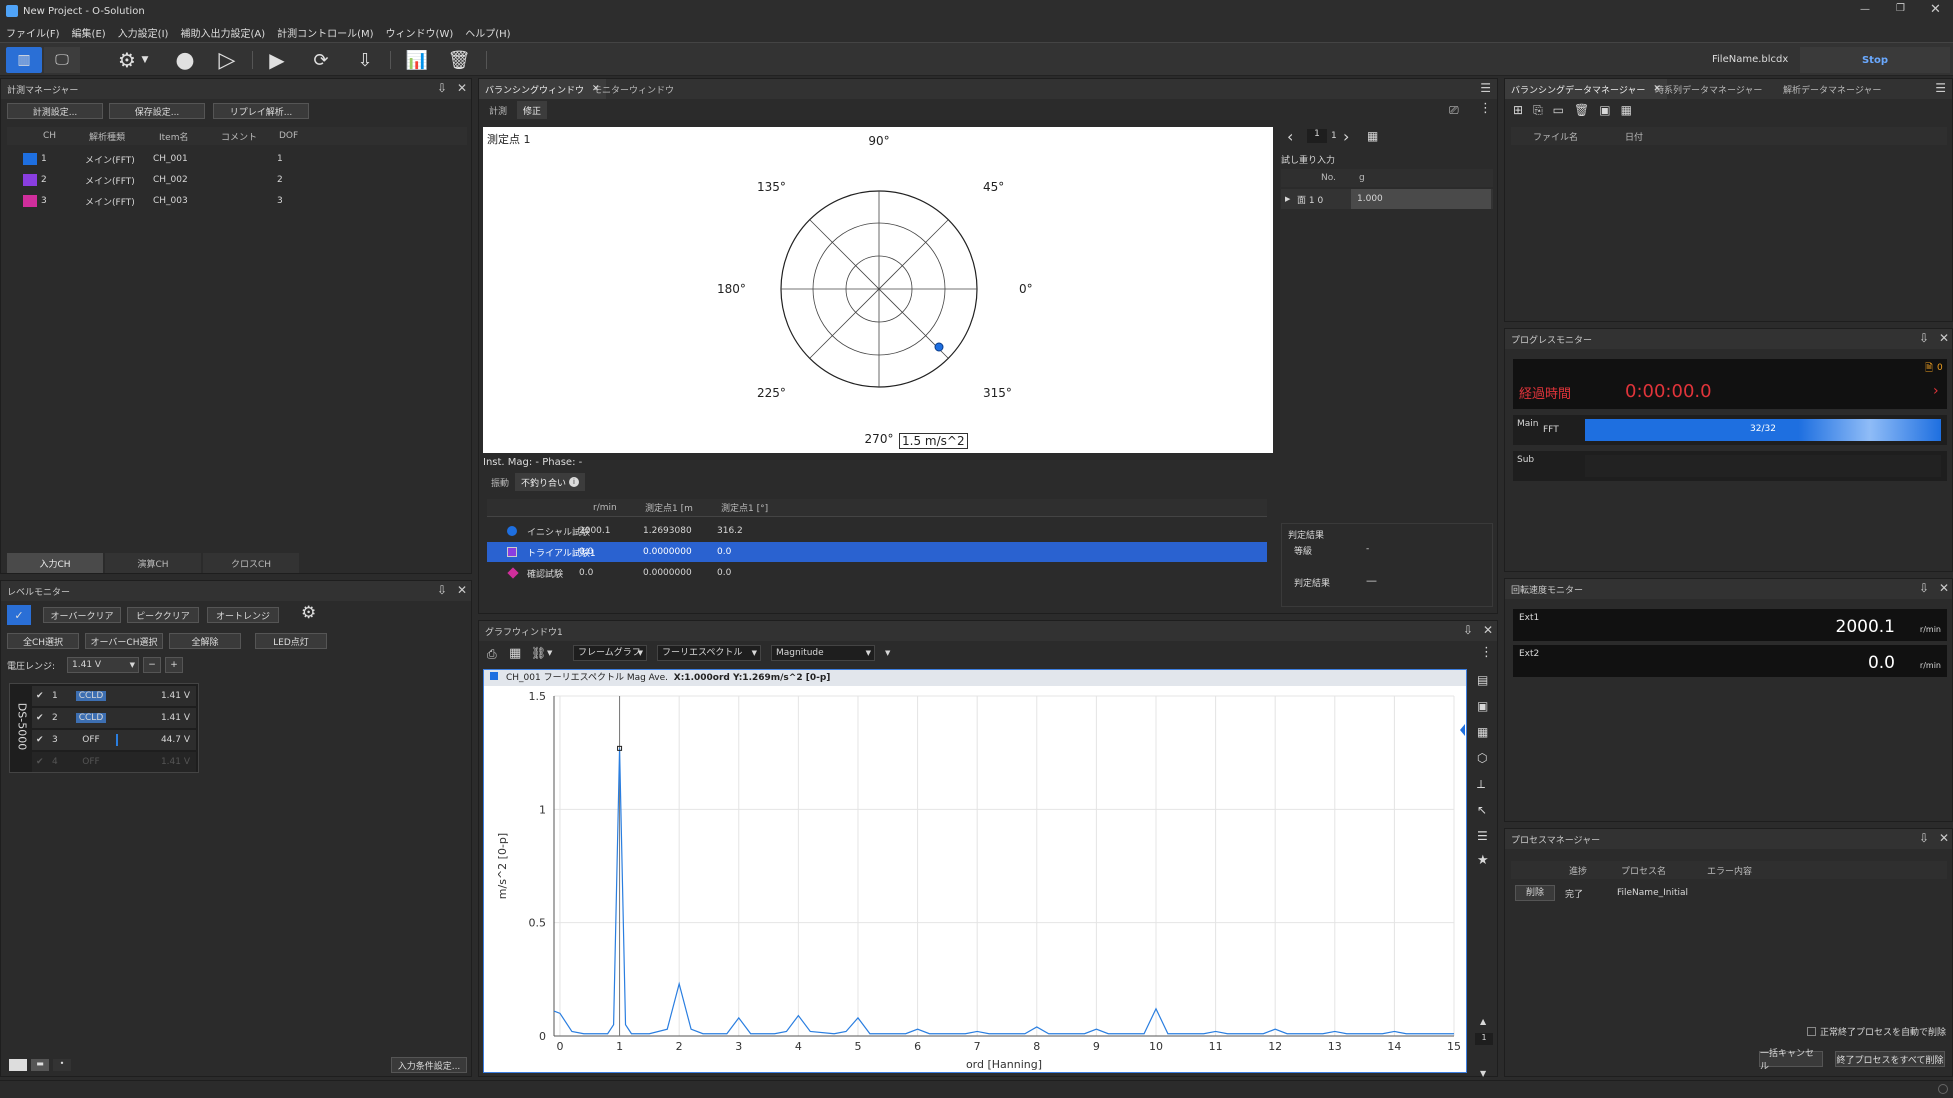 The image size is (1953, 1098). Describe the element at coordinates (417, 60) in the screenshot. I see `chart-button: 📊` at that location.